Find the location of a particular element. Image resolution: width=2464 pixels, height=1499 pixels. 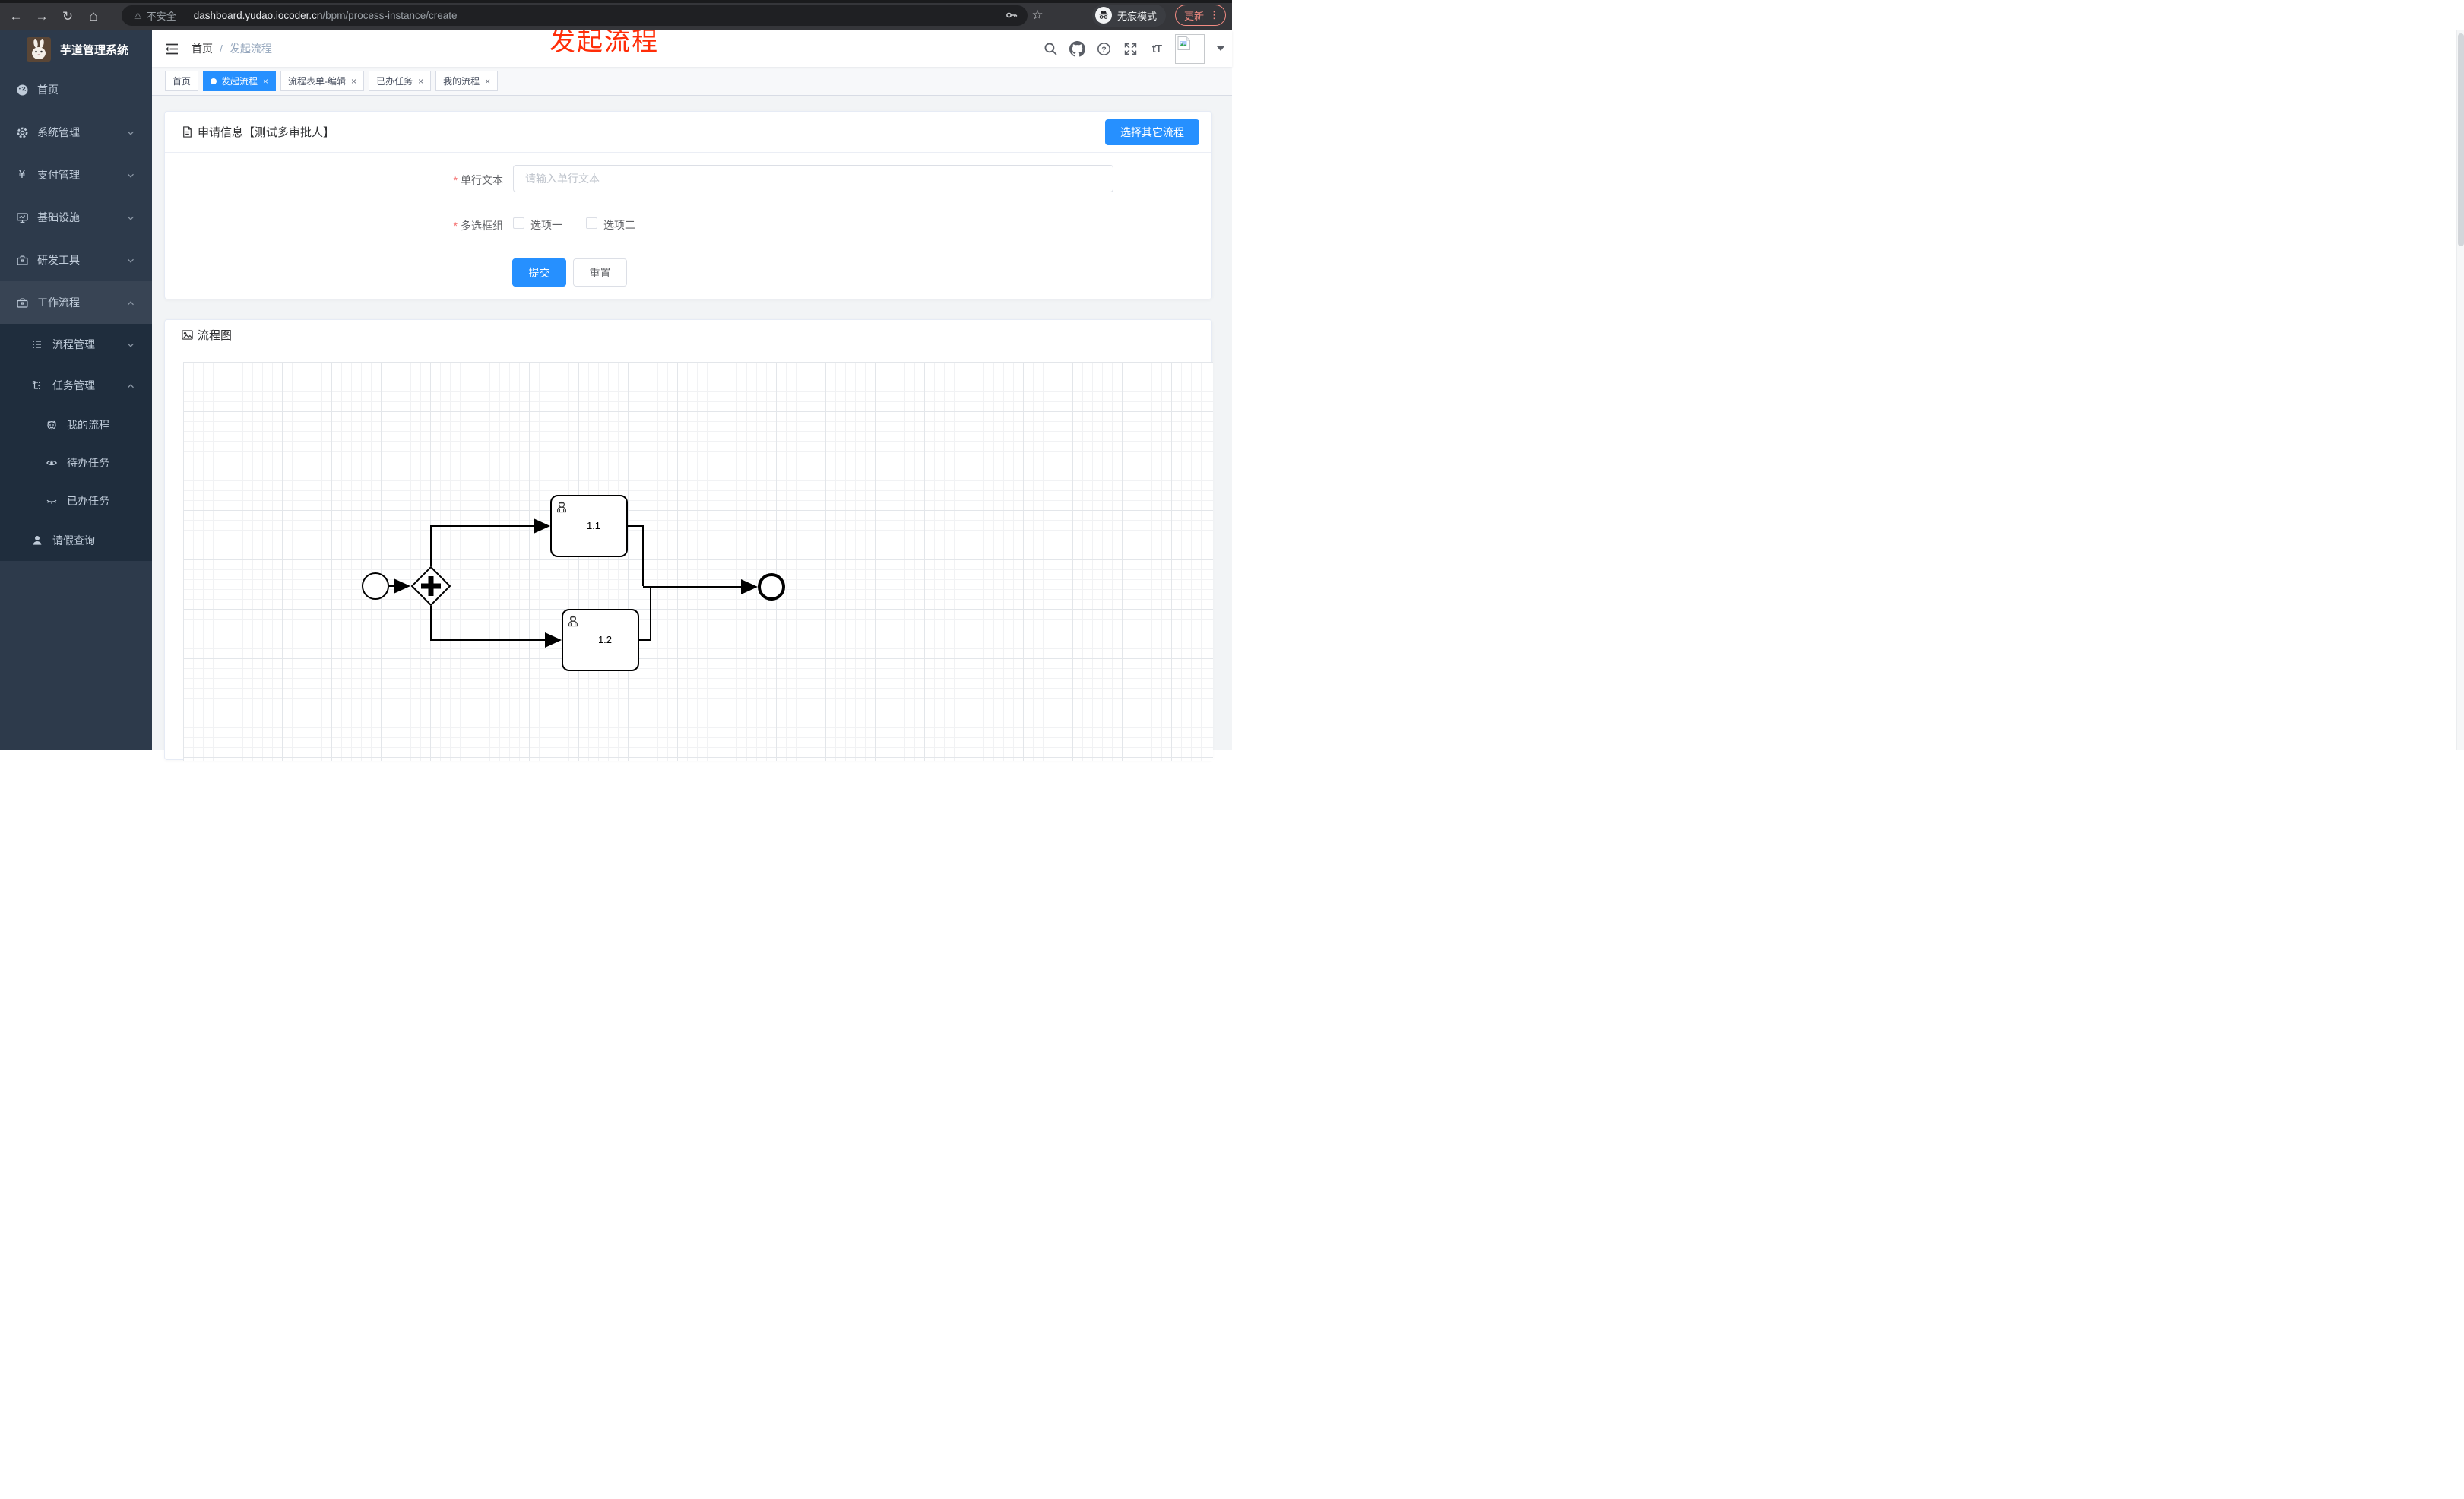

sidebar-item-label: 支付管理 is located at coordinates (59, 175).